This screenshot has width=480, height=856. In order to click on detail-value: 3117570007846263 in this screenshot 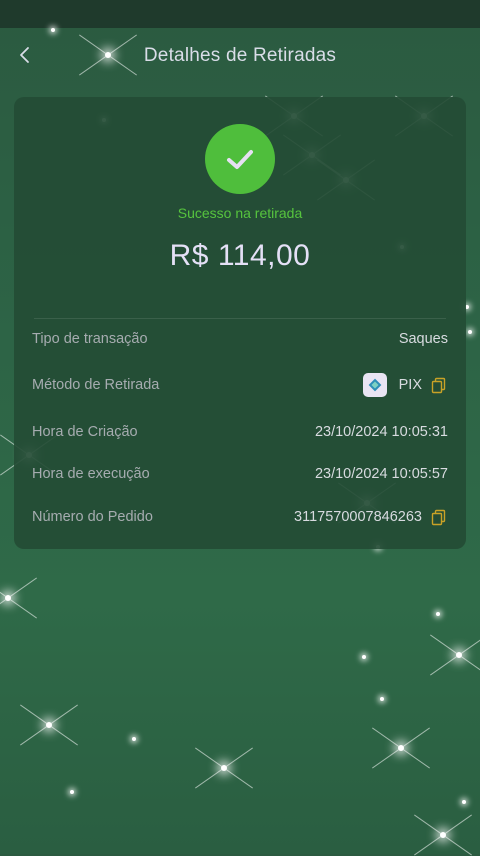, I will do `click(371, 517)`.